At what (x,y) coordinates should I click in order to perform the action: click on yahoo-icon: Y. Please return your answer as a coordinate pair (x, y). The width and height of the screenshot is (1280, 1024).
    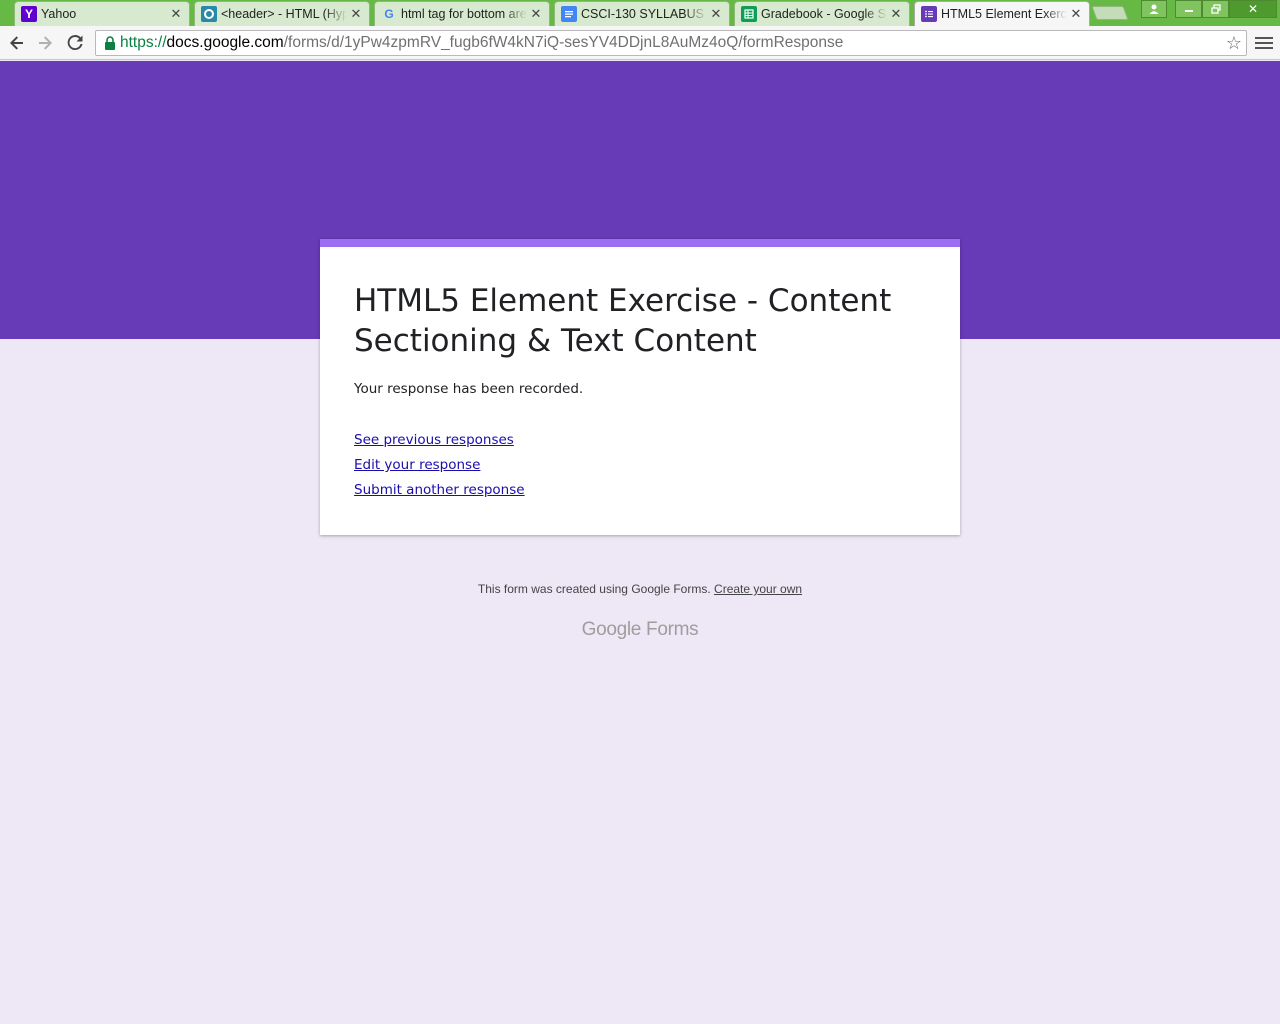
    Looking at the image, I should click on (29, 14).